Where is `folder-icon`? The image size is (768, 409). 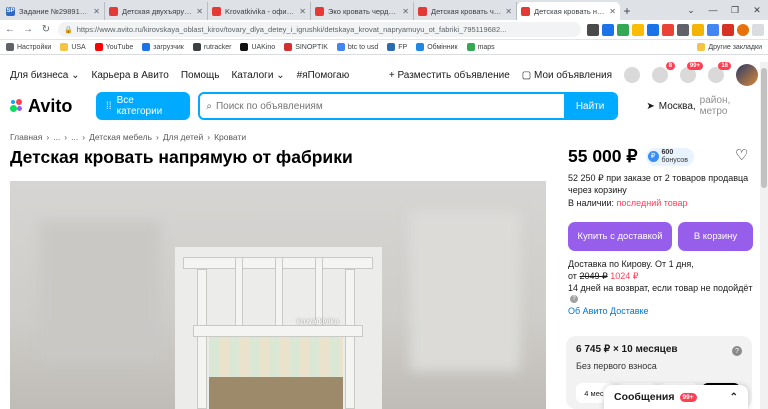
folder-icon is located at coordinates (64, 47).